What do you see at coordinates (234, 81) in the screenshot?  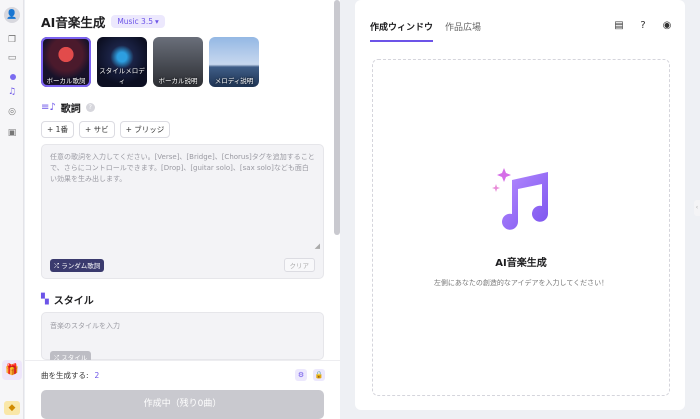 I see `mode-card-label: メロディ説明` at bounding box center [234, 81].